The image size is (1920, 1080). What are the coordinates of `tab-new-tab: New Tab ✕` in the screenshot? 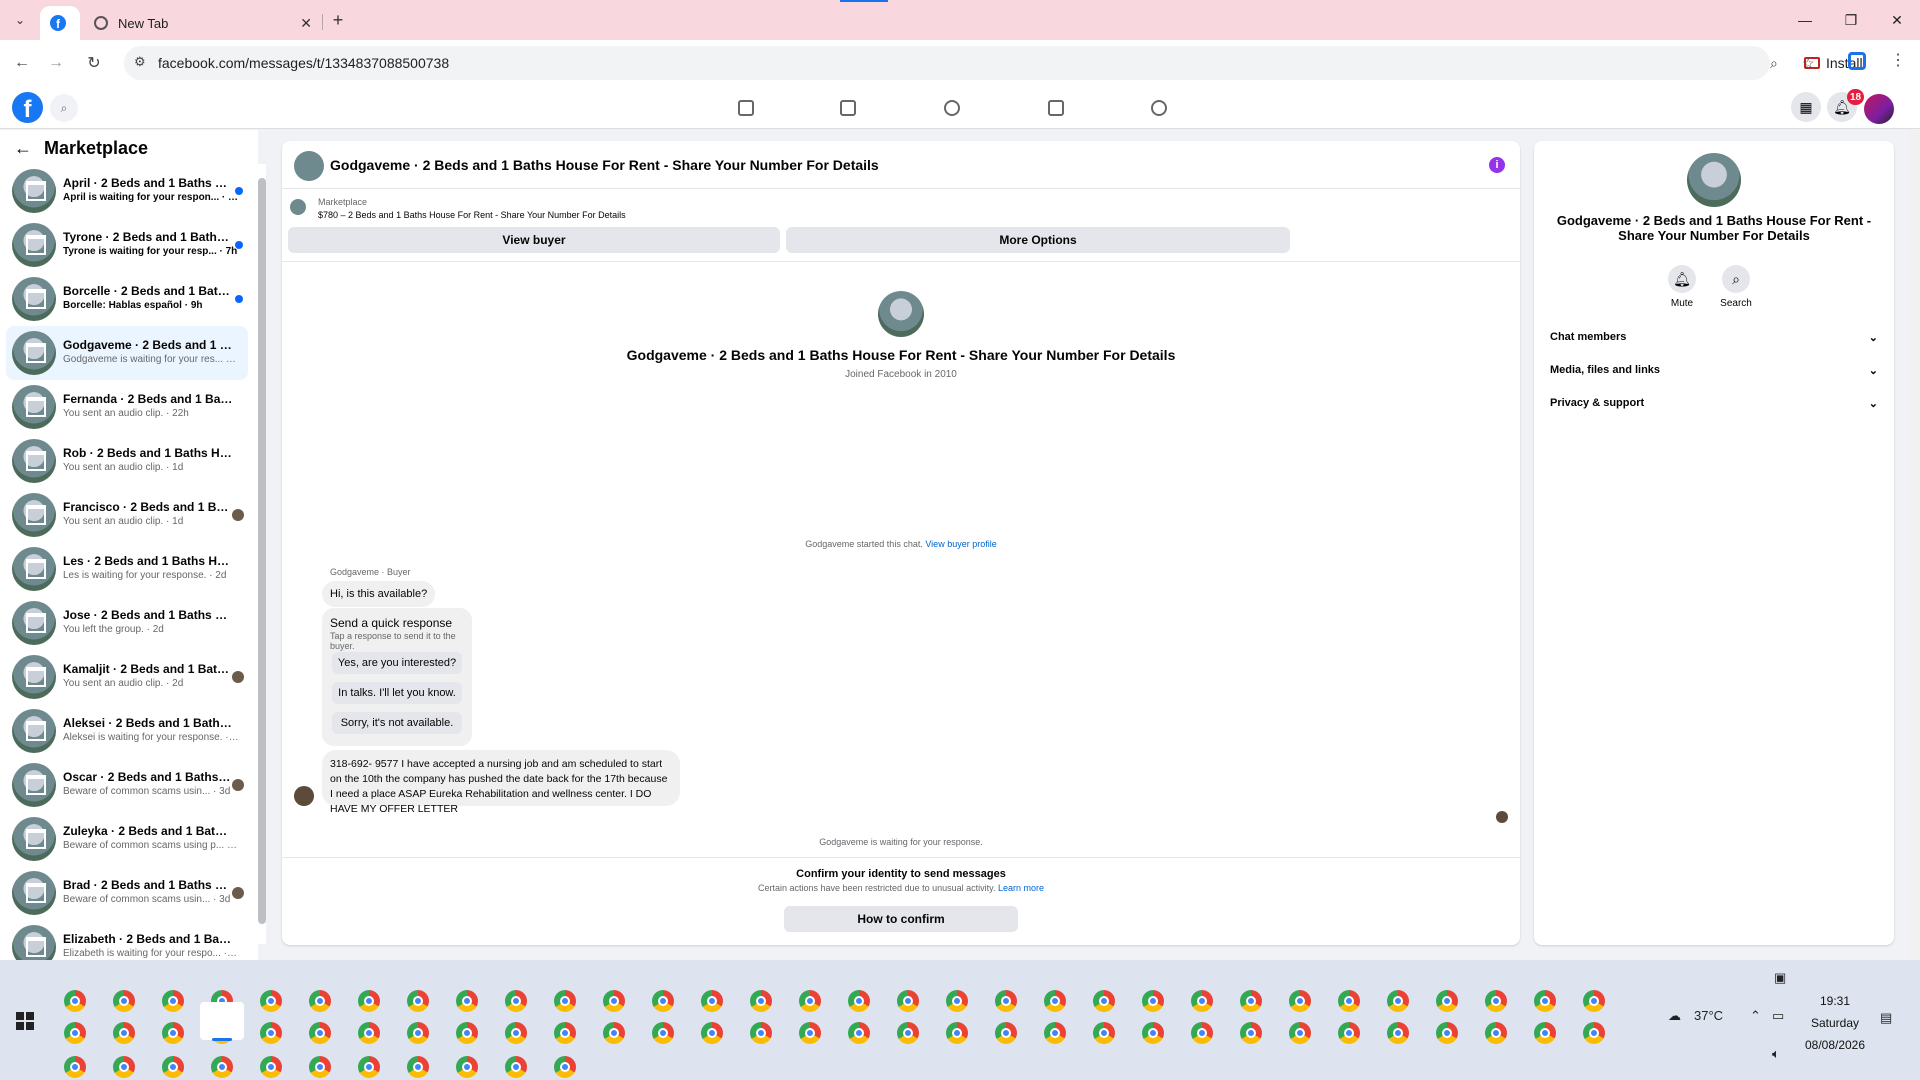 It's located at (203, 23).